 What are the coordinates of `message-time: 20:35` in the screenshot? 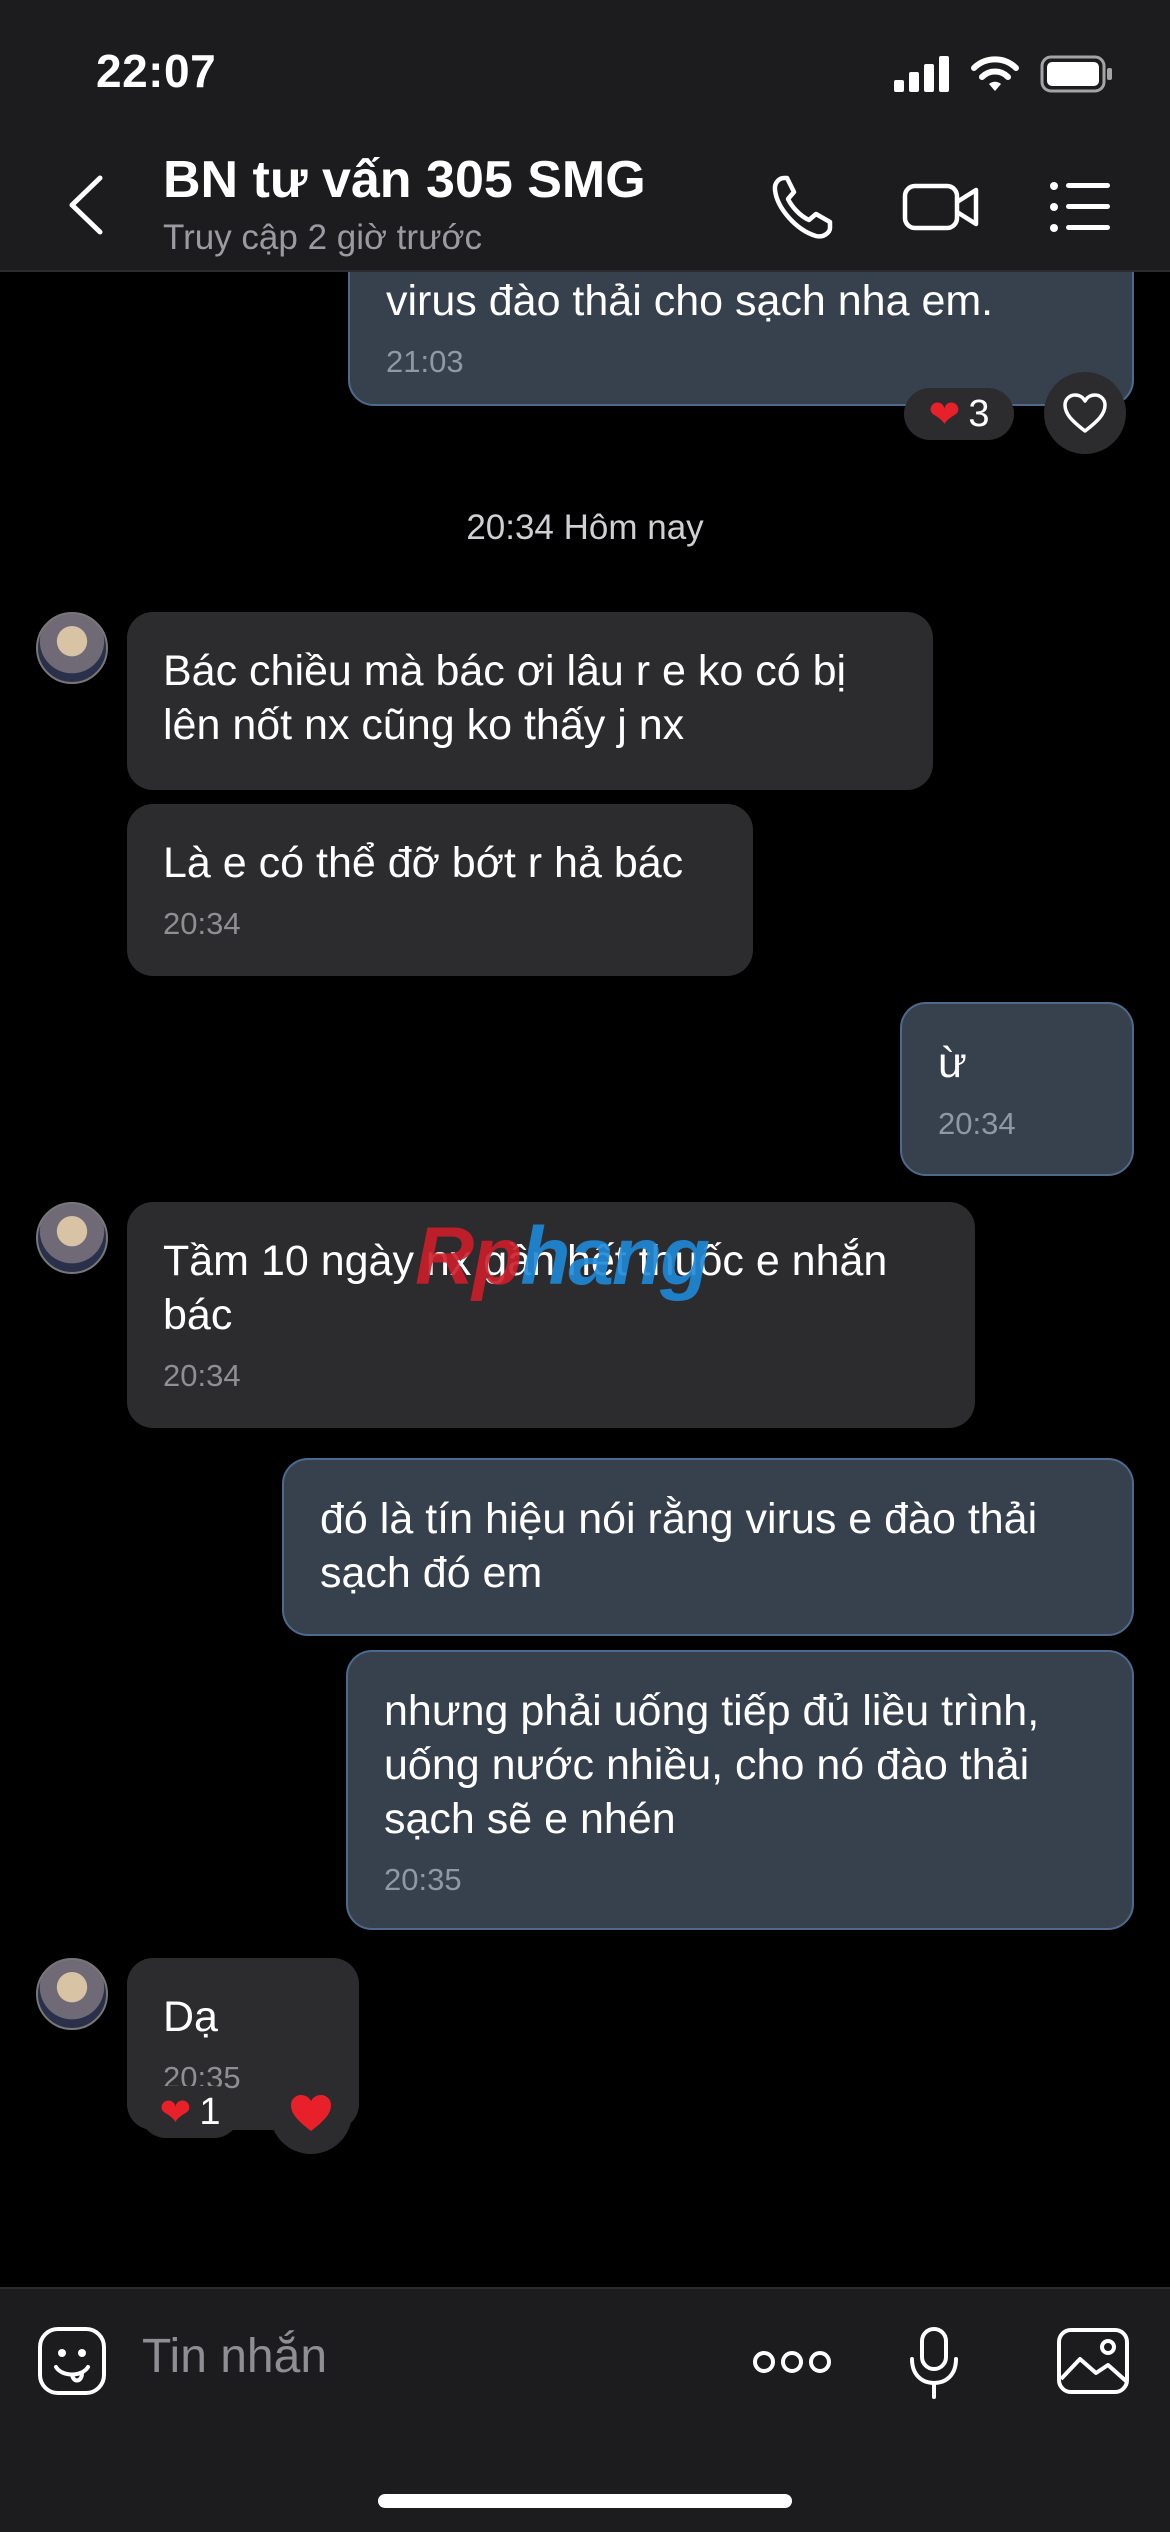 It's located at (423, 1879).